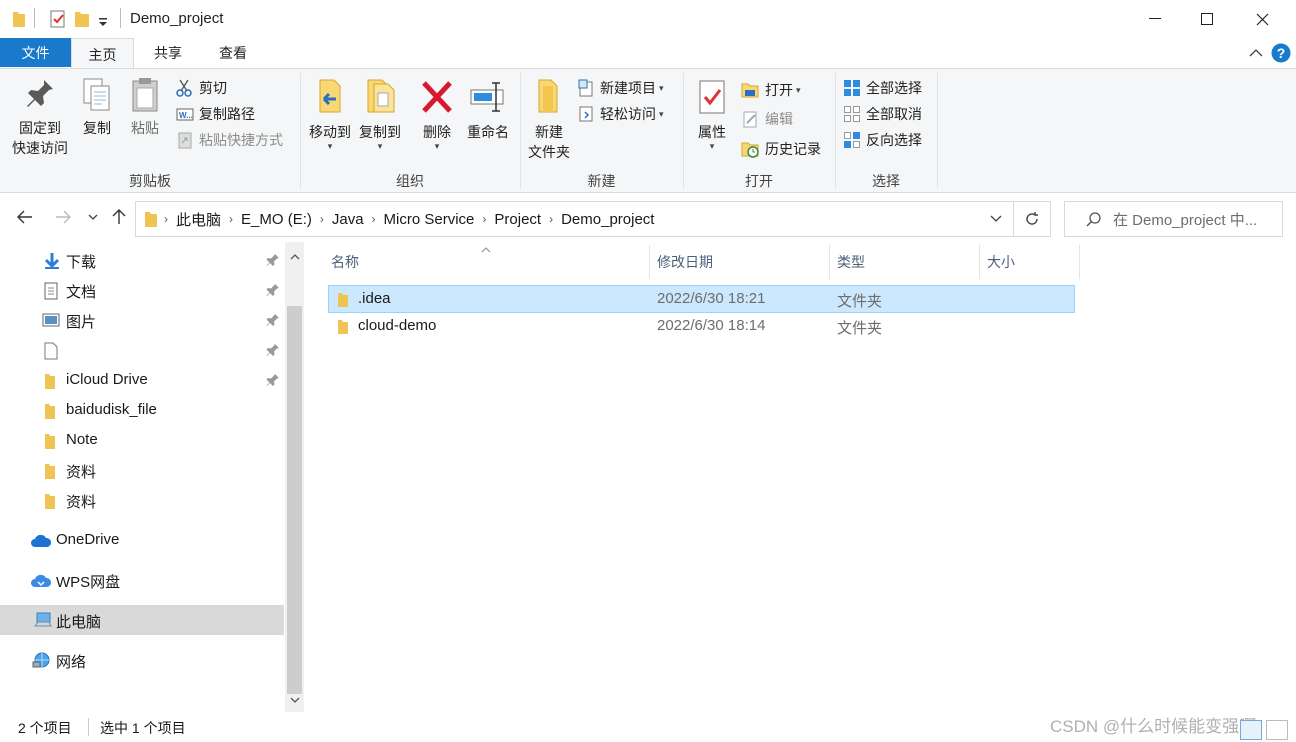  I want to click on new-folder-quick-icon, so click(82, 19).